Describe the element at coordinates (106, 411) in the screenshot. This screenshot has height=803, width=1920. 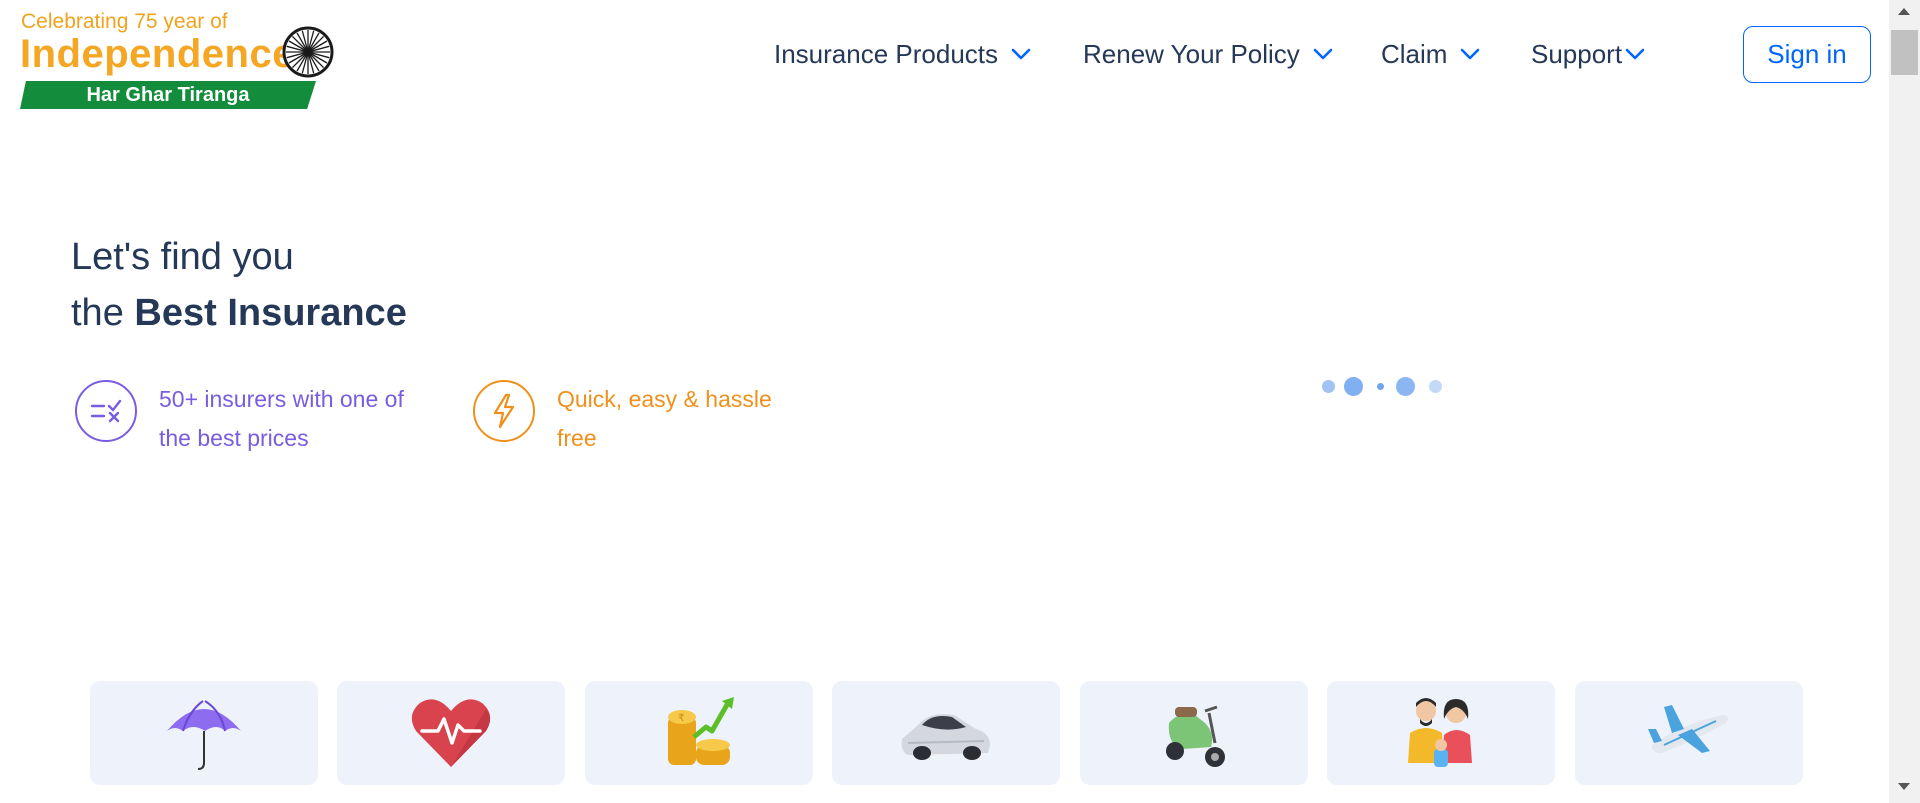
I see `compare-icon` at that location.